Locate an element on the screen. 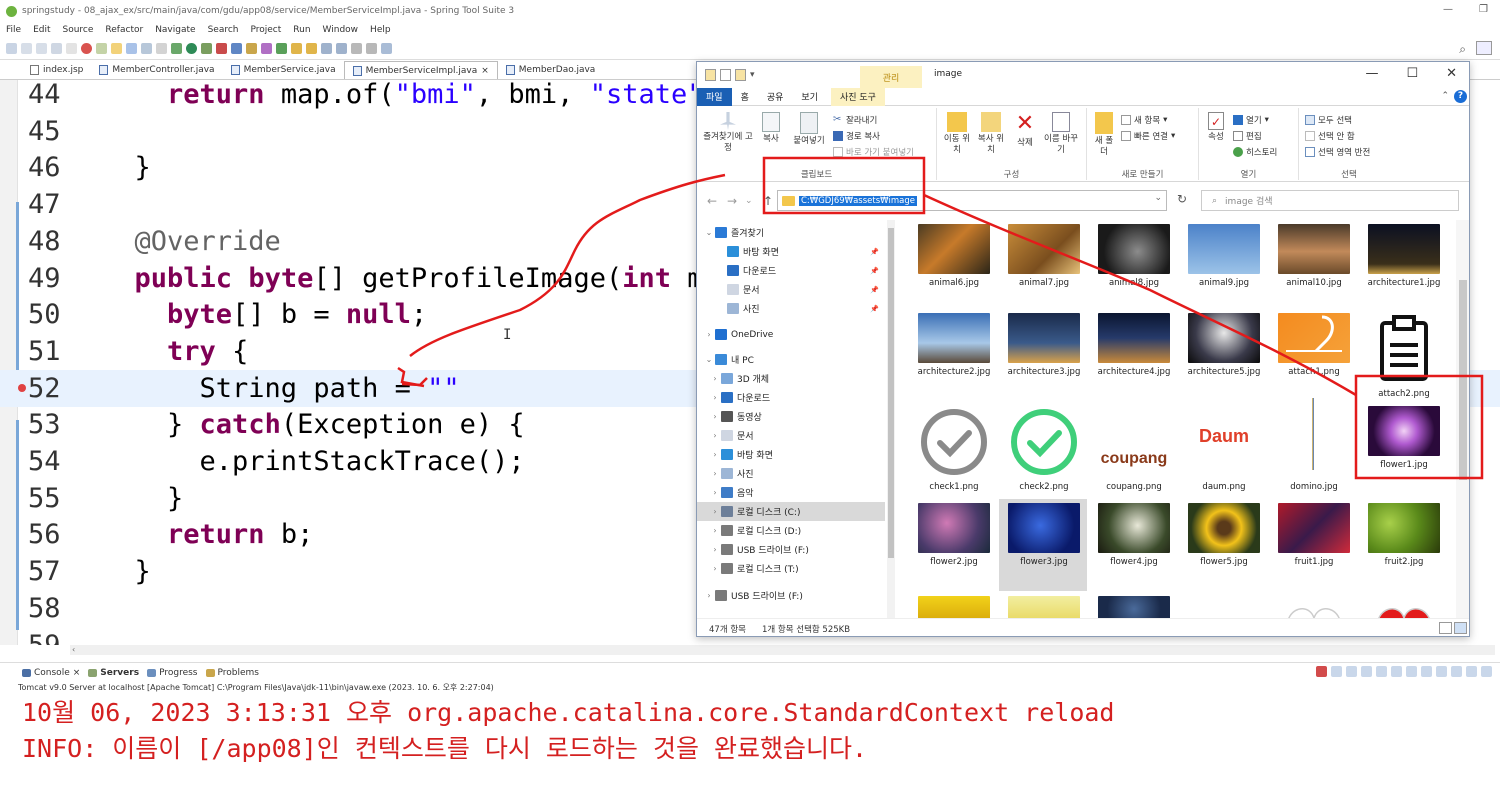 This screenshot has height=810, width=1500. collapse-ribbon-icon: ⌃ is located at coordinates (1445, 96).